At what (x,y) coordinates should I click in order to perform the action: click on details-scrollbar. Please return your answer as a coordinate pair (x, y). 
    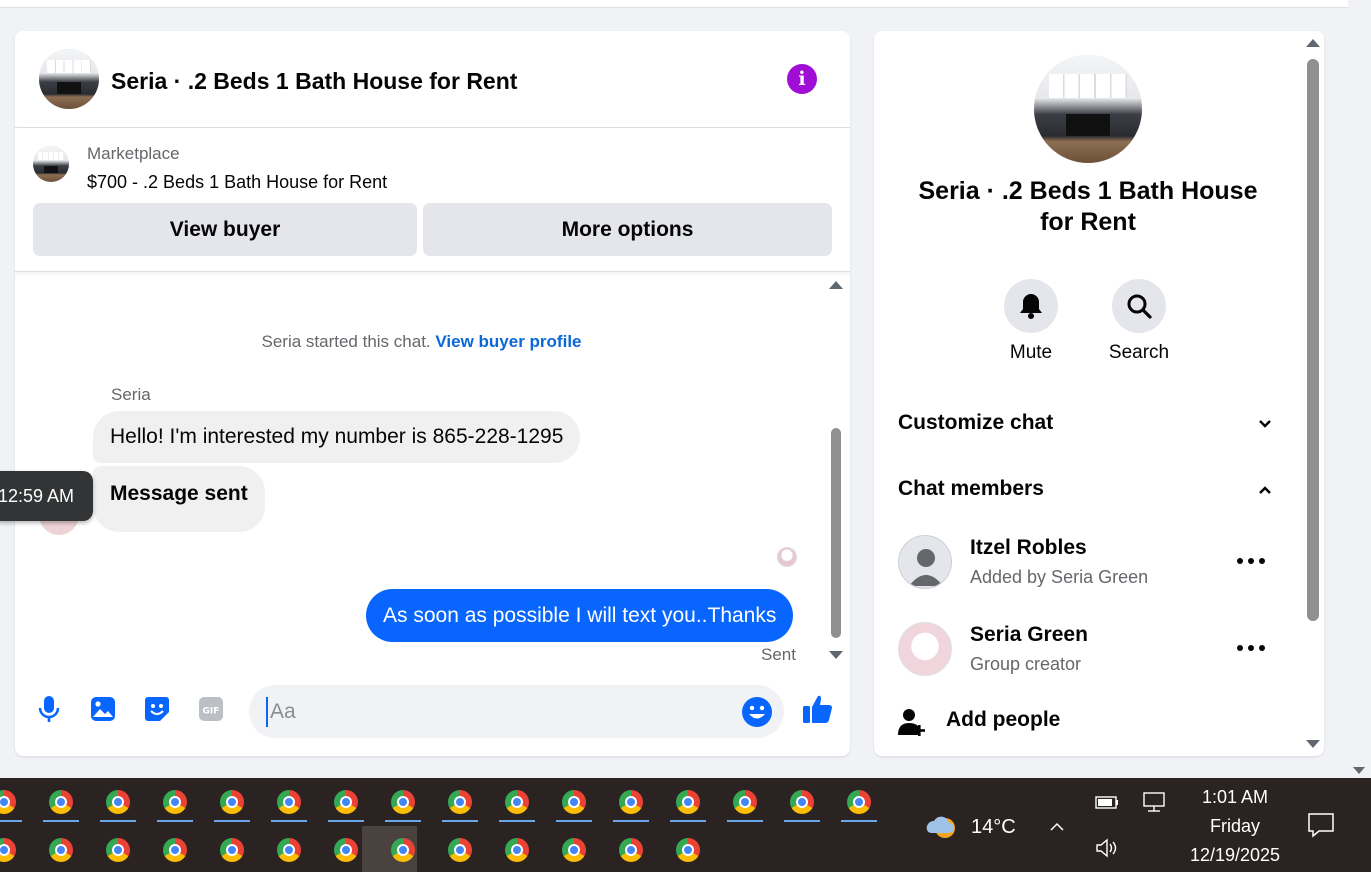
    Looking at the image, I should click on (1313, 393).